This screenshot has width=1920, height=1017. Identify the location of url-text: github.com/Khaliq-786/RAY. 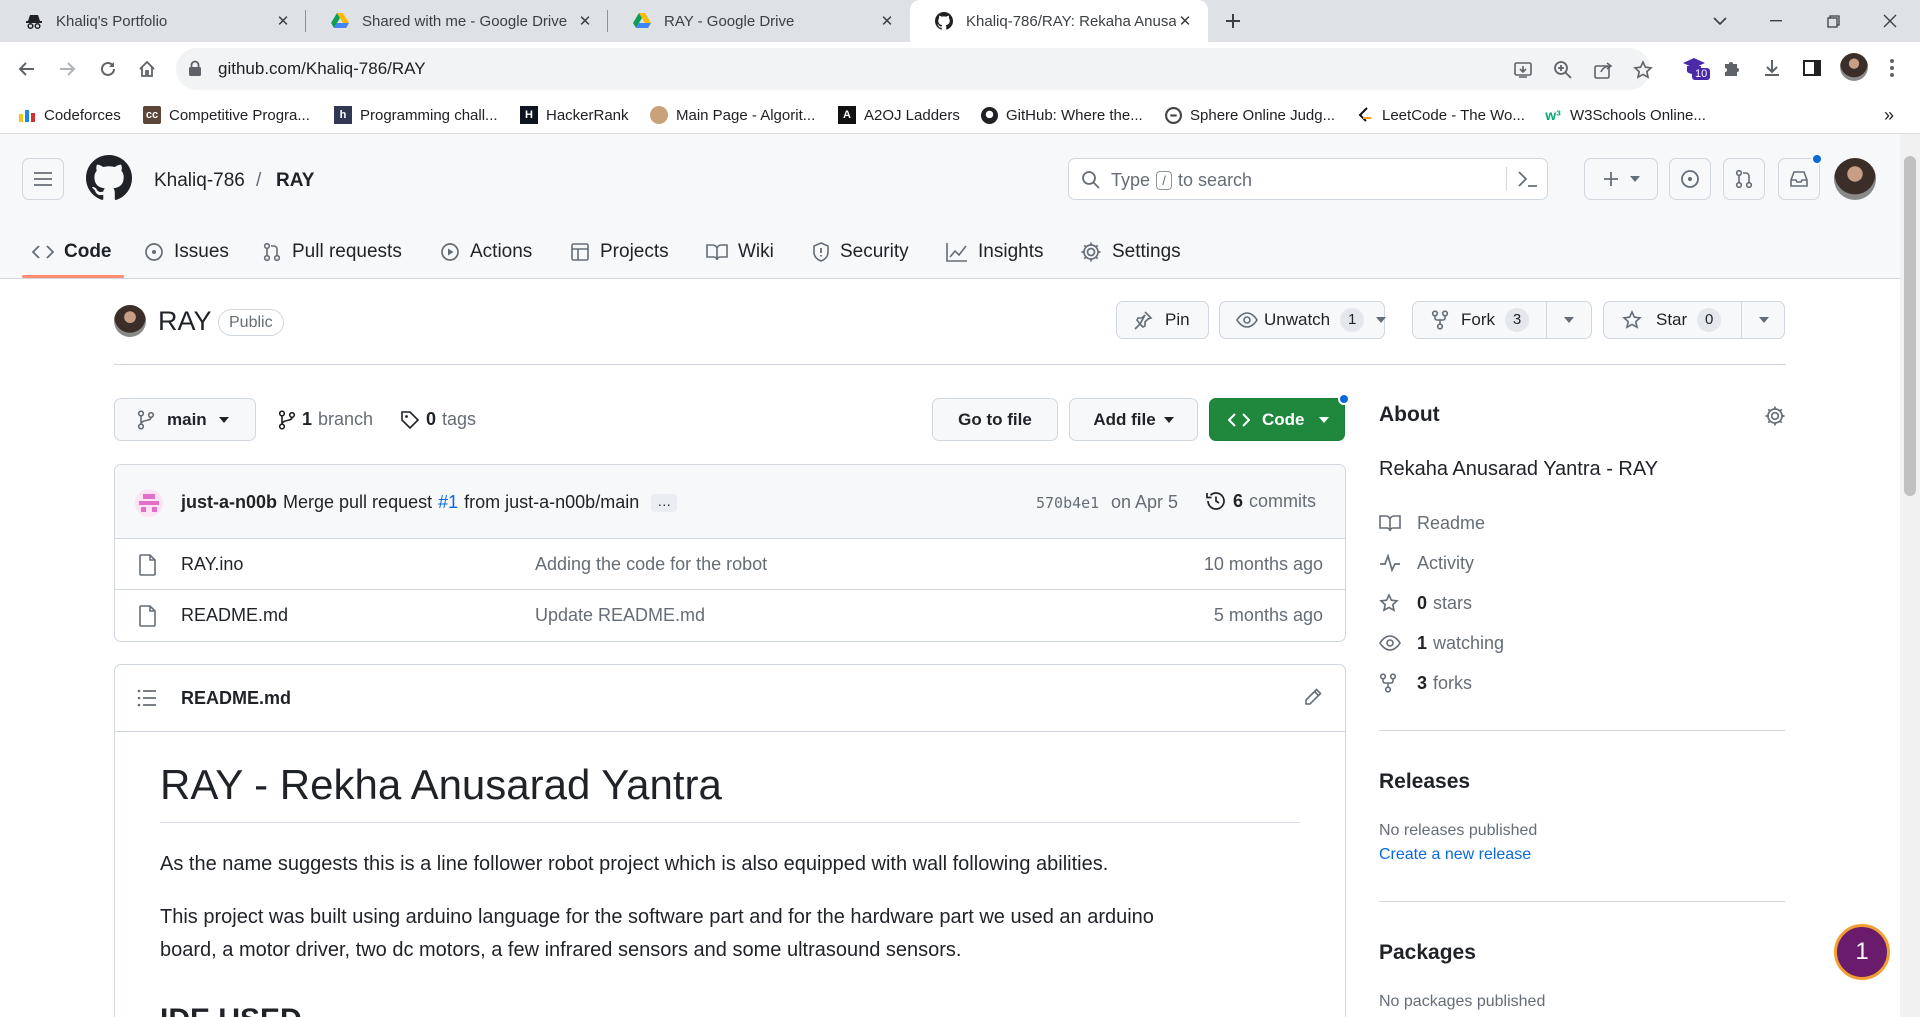
(322, 69).